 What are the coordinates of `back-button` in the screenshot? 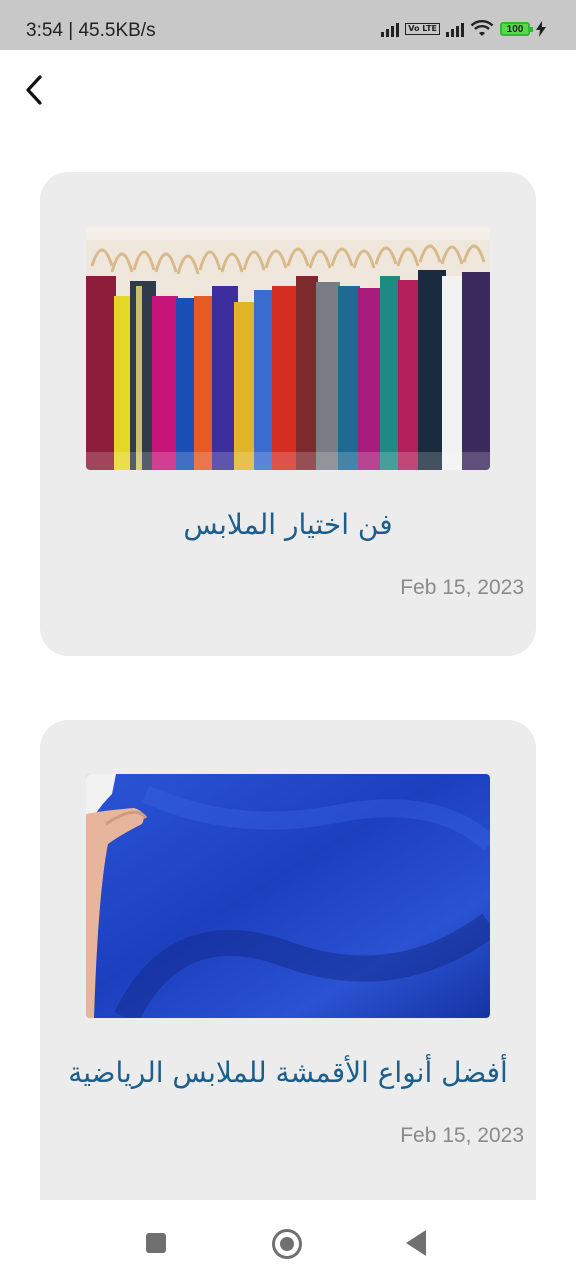 It's located at (36, 90).